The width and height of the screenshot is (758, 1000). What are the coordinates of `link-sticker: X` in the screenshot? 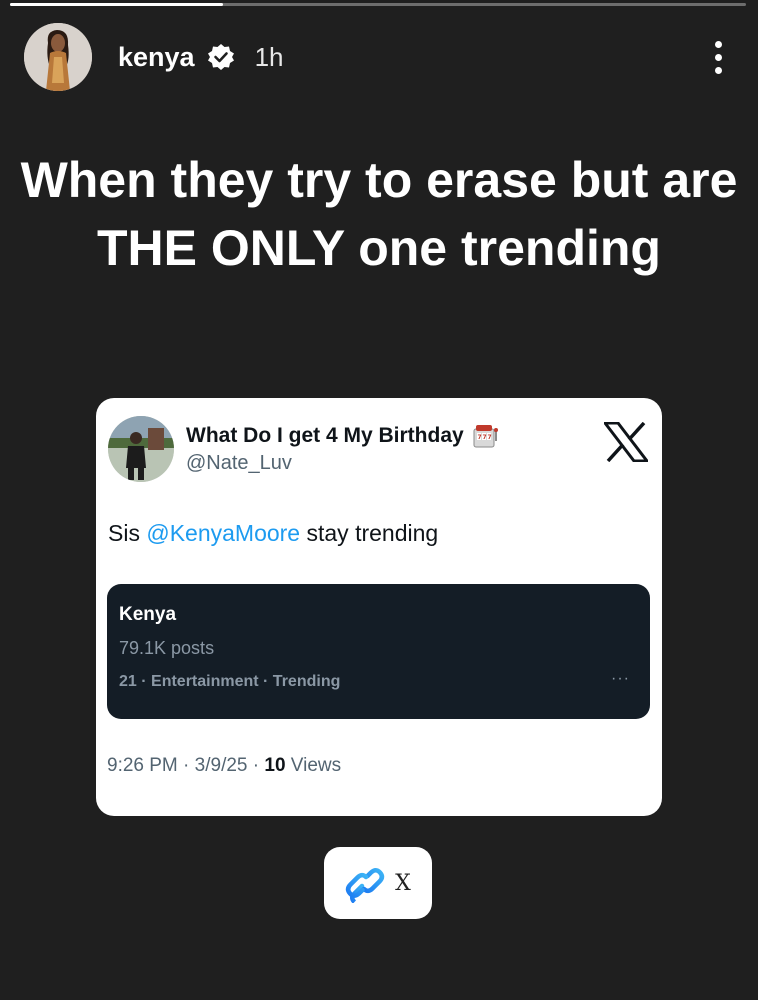 It's located at (378, 883).